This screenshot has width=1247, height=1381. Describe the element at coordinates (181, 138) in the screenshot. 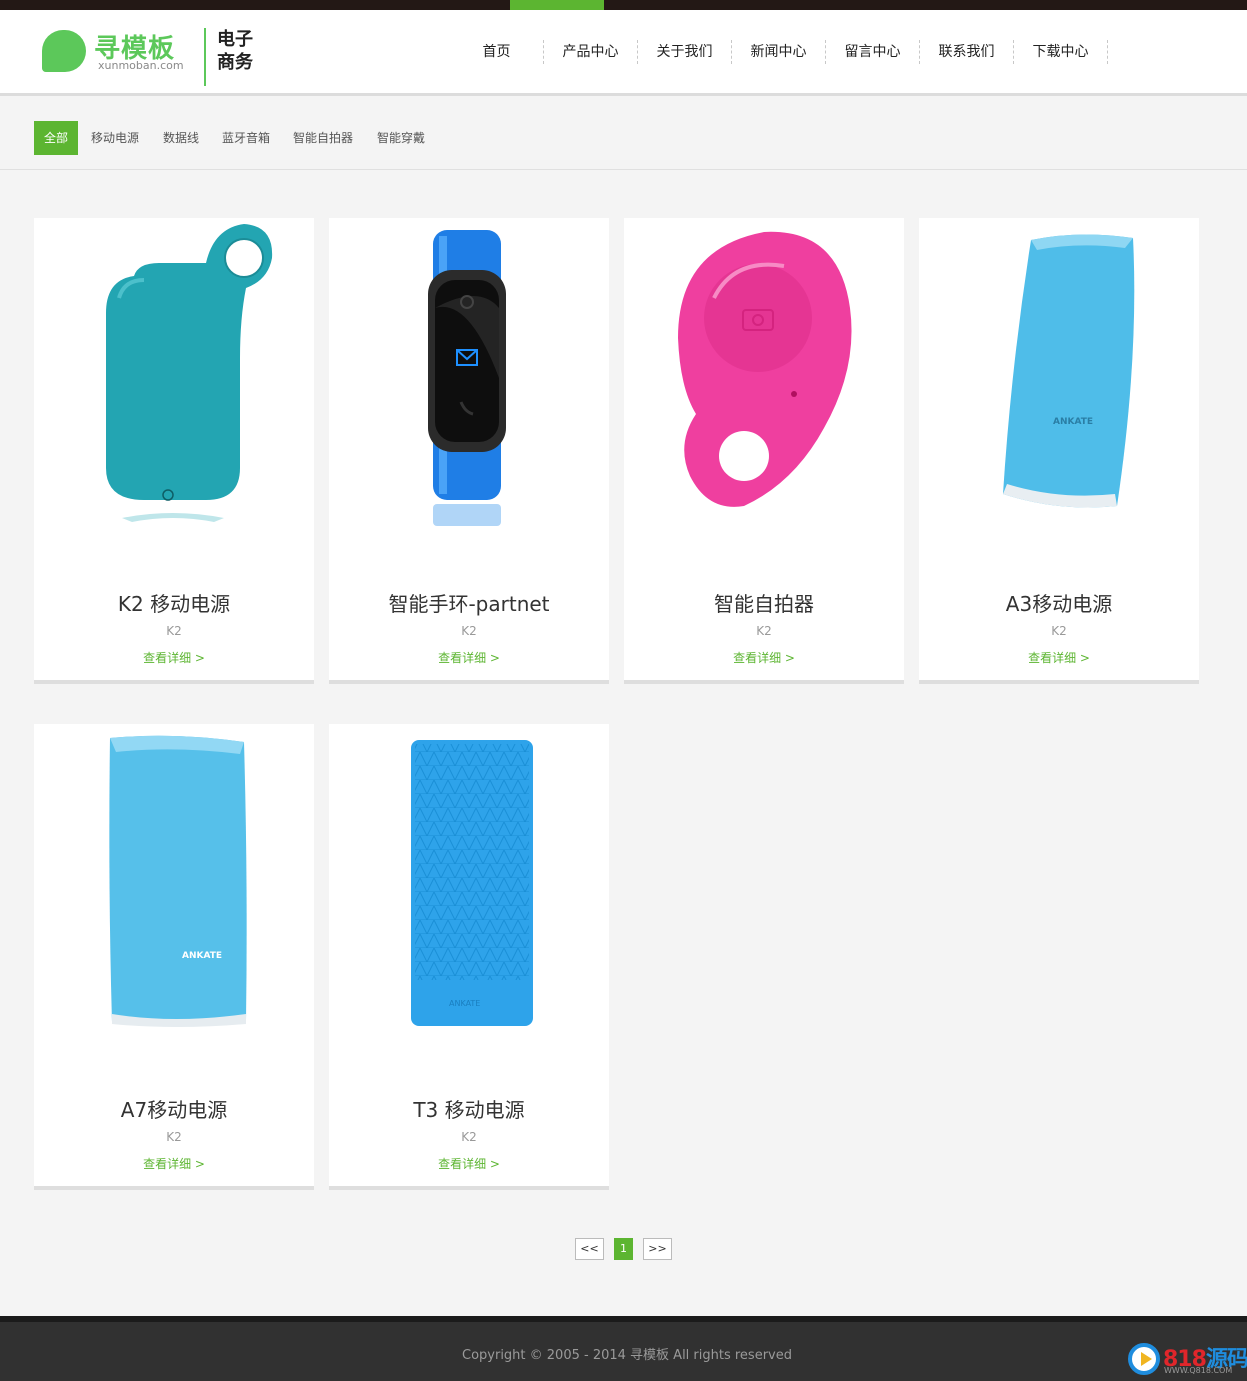

I see `filter-data-cable: 数据线` at that location.